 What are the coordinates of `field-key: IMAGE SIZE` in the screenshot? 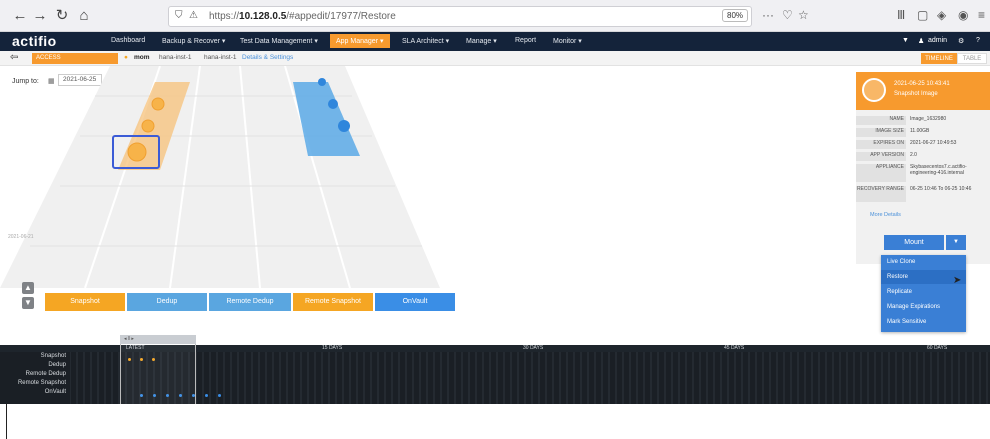 It's located at (881, 132).